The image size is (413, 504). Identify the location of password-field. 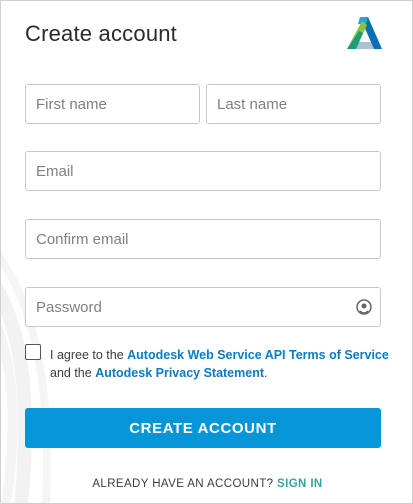
(203, 307).